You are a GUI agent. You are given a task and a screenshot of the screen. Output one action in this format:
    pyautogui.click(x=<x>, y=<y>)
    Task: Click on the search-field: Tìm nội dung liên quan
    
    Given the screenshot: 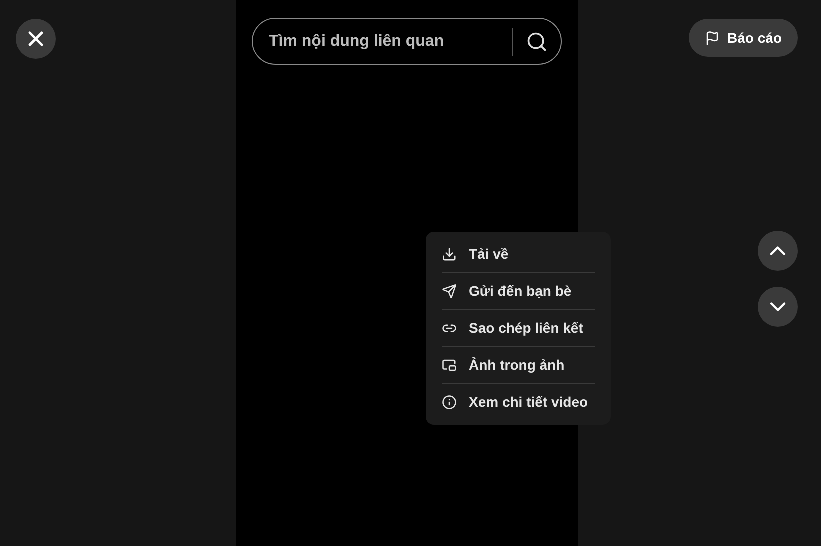 What is the action you would take?
    pyautogui.click(x=386, y=42)
    